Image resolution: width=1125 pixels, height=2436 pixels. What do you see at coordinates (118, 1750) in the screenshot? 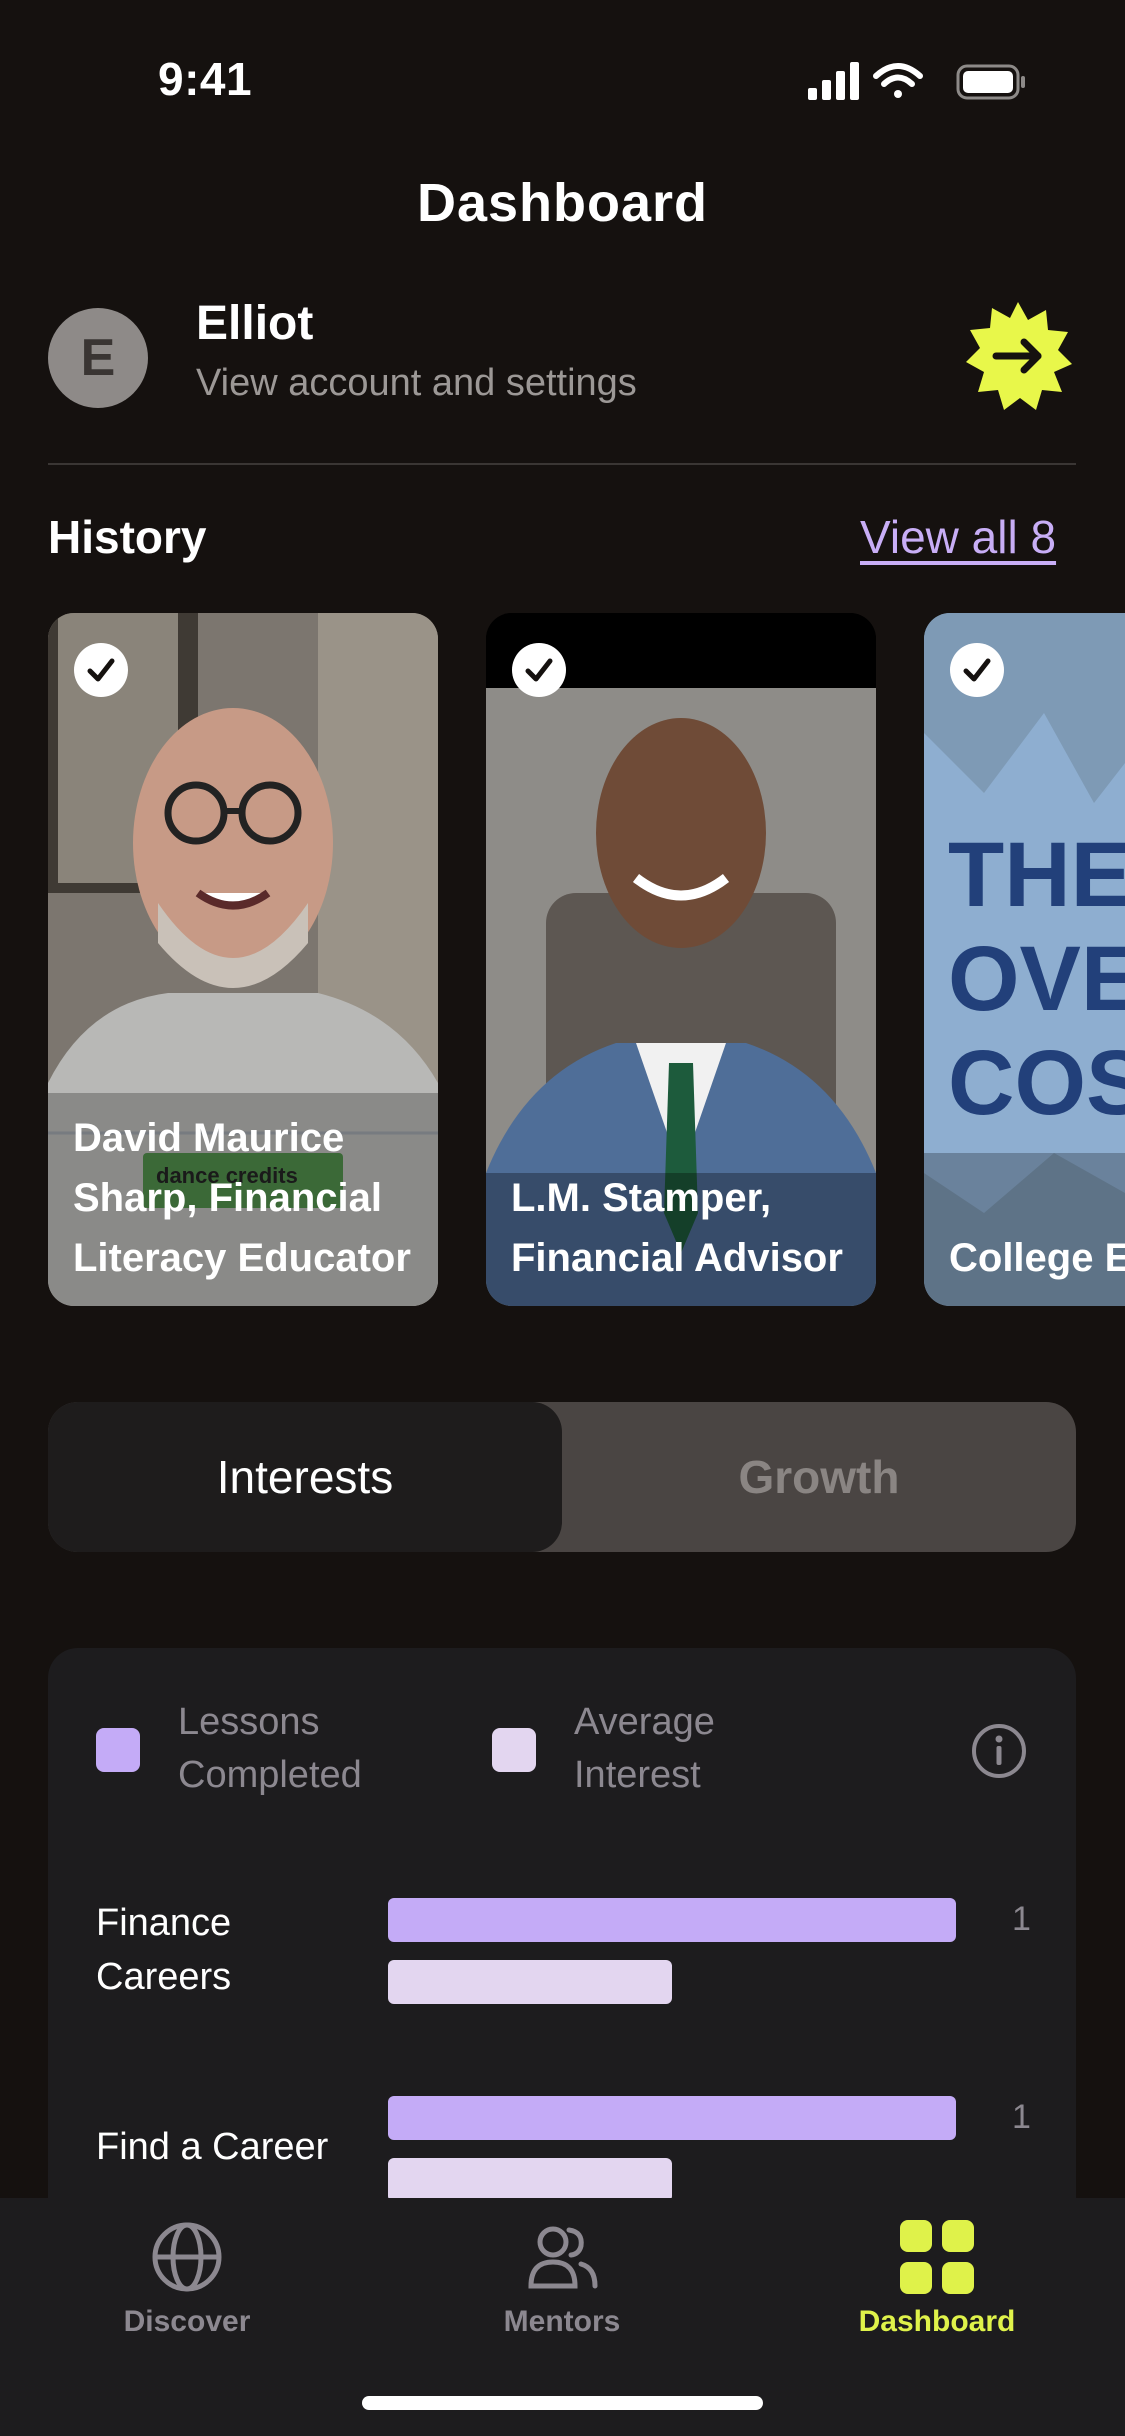
I see `legend-swatch-lessons` at bounding box center [118, 1750].